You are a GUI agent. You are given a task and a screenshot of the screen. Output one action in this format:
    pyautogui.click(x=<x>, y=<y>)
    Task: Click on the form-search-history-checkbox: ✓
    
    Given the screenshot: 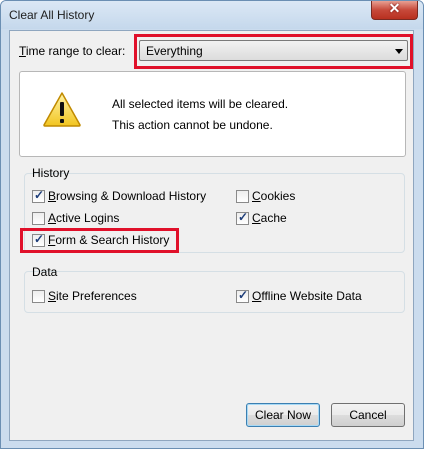 What is the action you would take?
    pyautogui.click(x=38, y=239)
    